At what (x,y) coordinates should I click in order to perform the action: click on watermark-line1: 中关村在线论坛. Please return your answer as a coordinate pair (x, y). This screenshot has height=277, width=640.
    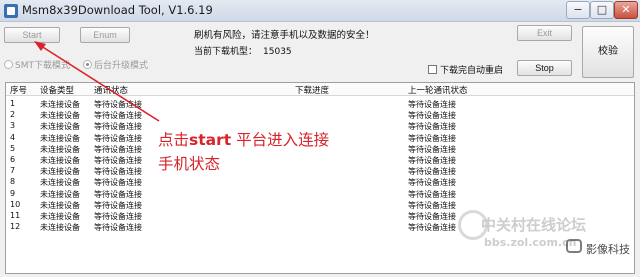
    Looking at the image, I should click on (534, 225).